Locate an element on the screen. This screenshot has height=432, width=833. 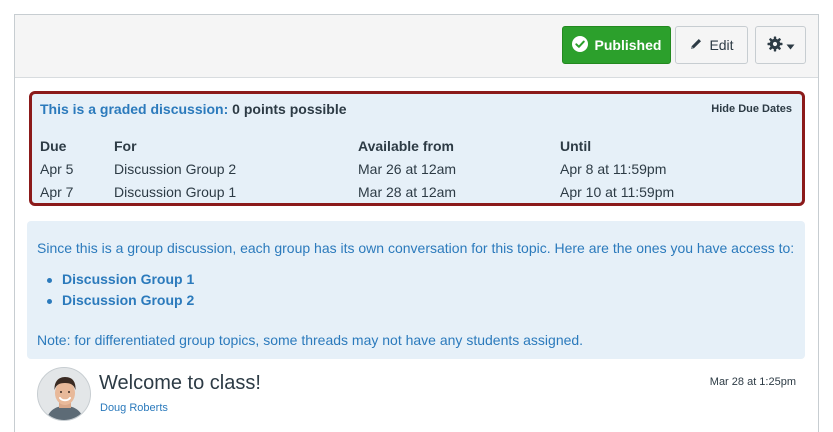
published-button: Published is located at coordinates (616, 45).